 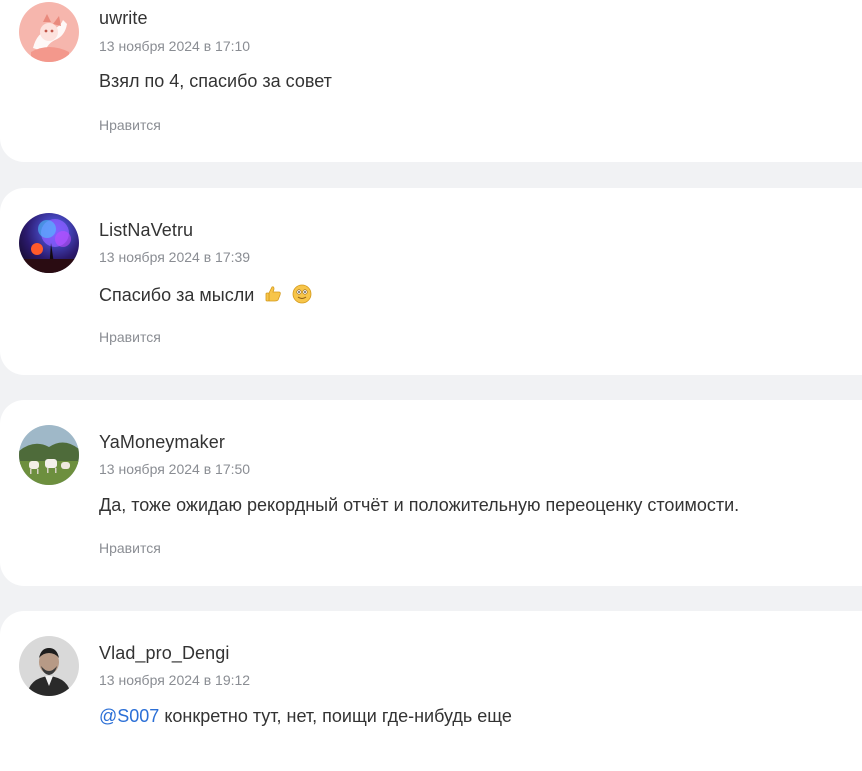 I want to click on comment-text-row: Спасибо за мысли, so click(x=205, y=296).